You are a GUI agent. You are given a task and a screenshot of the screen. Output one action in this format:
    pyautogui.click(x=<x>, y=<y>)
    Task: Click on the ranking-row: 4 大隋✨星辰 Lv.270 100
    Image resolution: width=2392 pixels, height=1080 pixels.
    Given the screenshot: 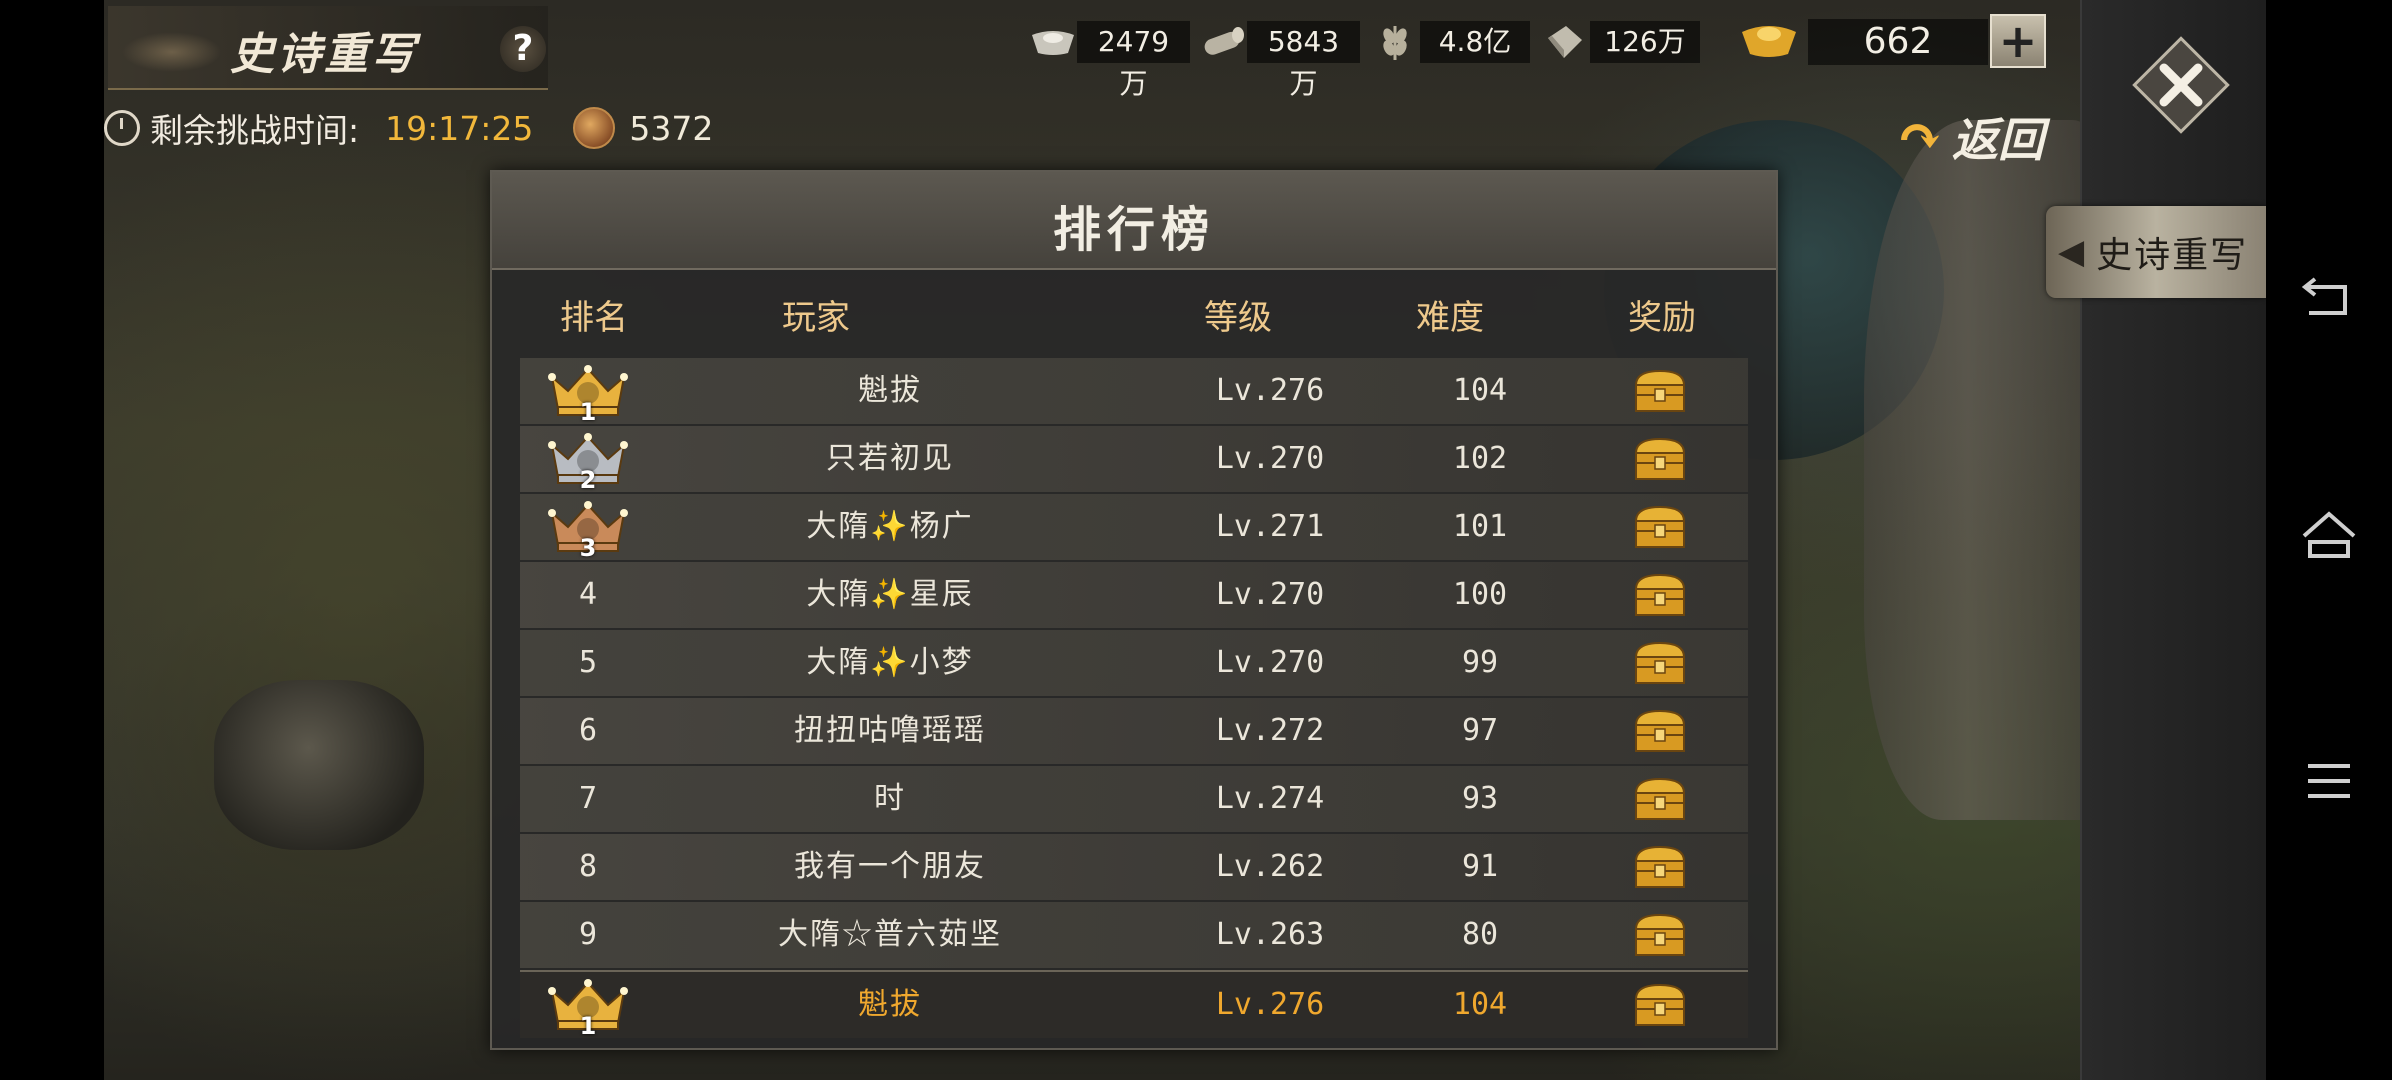 What is the action you would take?
    pyautogui.click(x=1134, y=595)
    